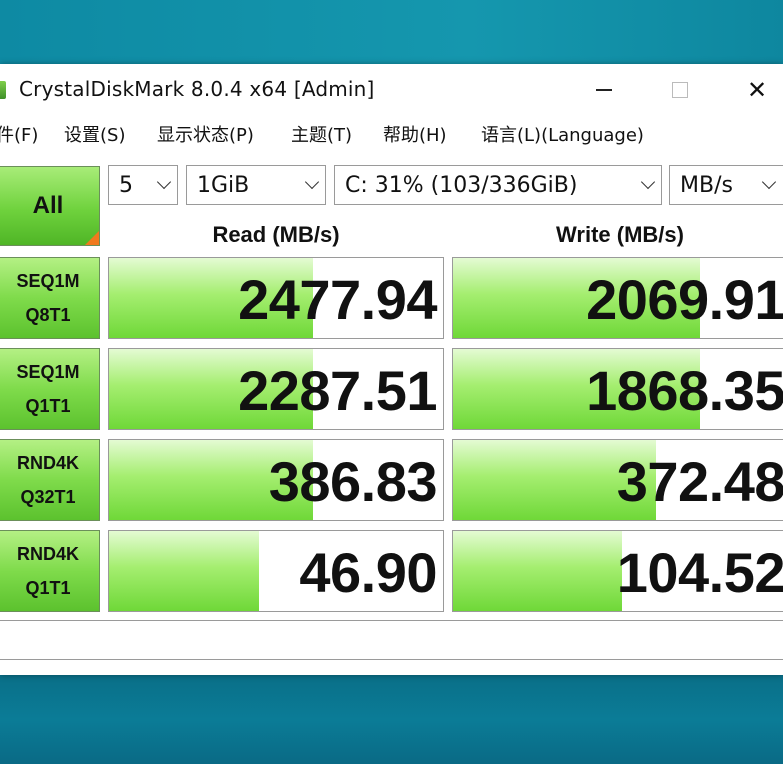  What do you see at coordinates (391, 640) in the screenshot?
I see `comment-input` at bounding box center [391, 640].